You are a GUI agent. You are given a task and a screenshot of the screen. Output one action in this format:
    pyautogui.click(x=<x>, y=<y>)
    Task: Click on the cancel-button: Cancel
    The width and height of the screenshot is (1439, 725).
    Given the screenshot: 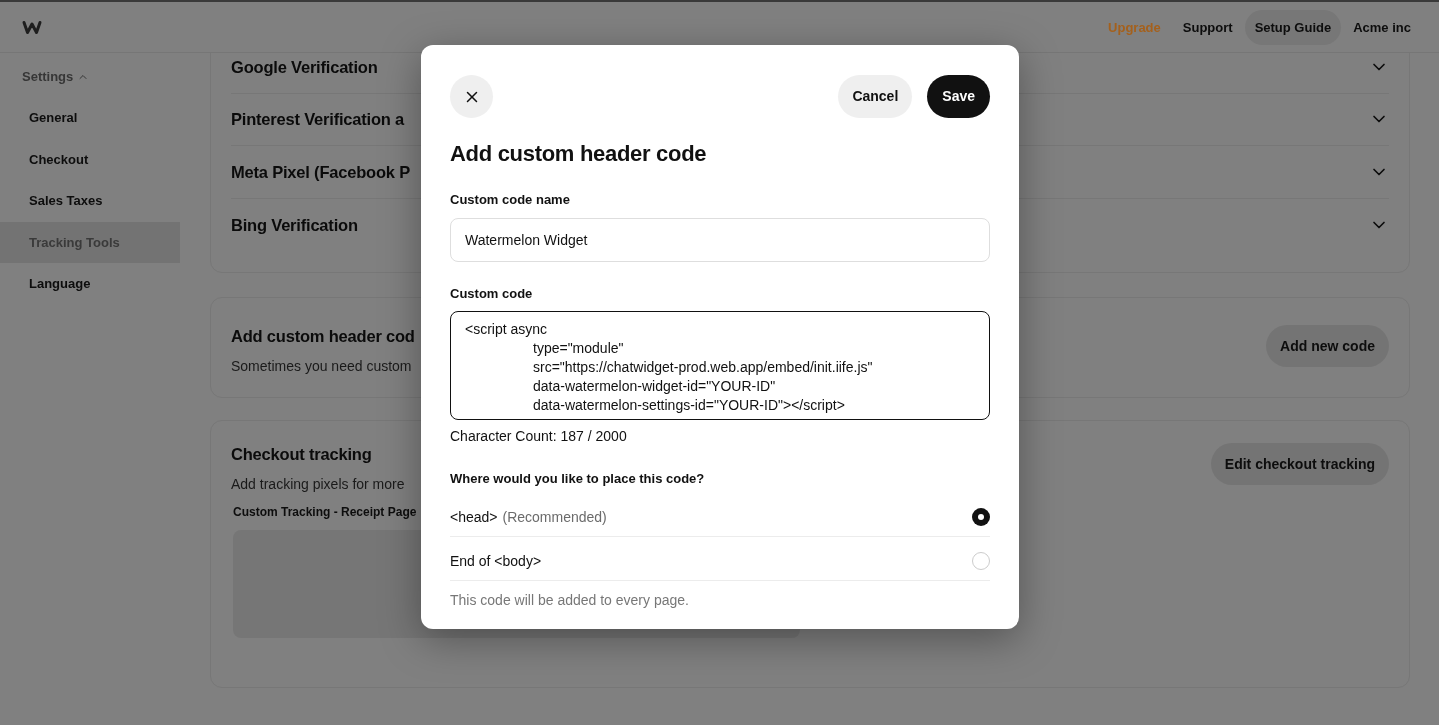 What is the action you would take?
    pyautogui.click(x=875, y=96)
    